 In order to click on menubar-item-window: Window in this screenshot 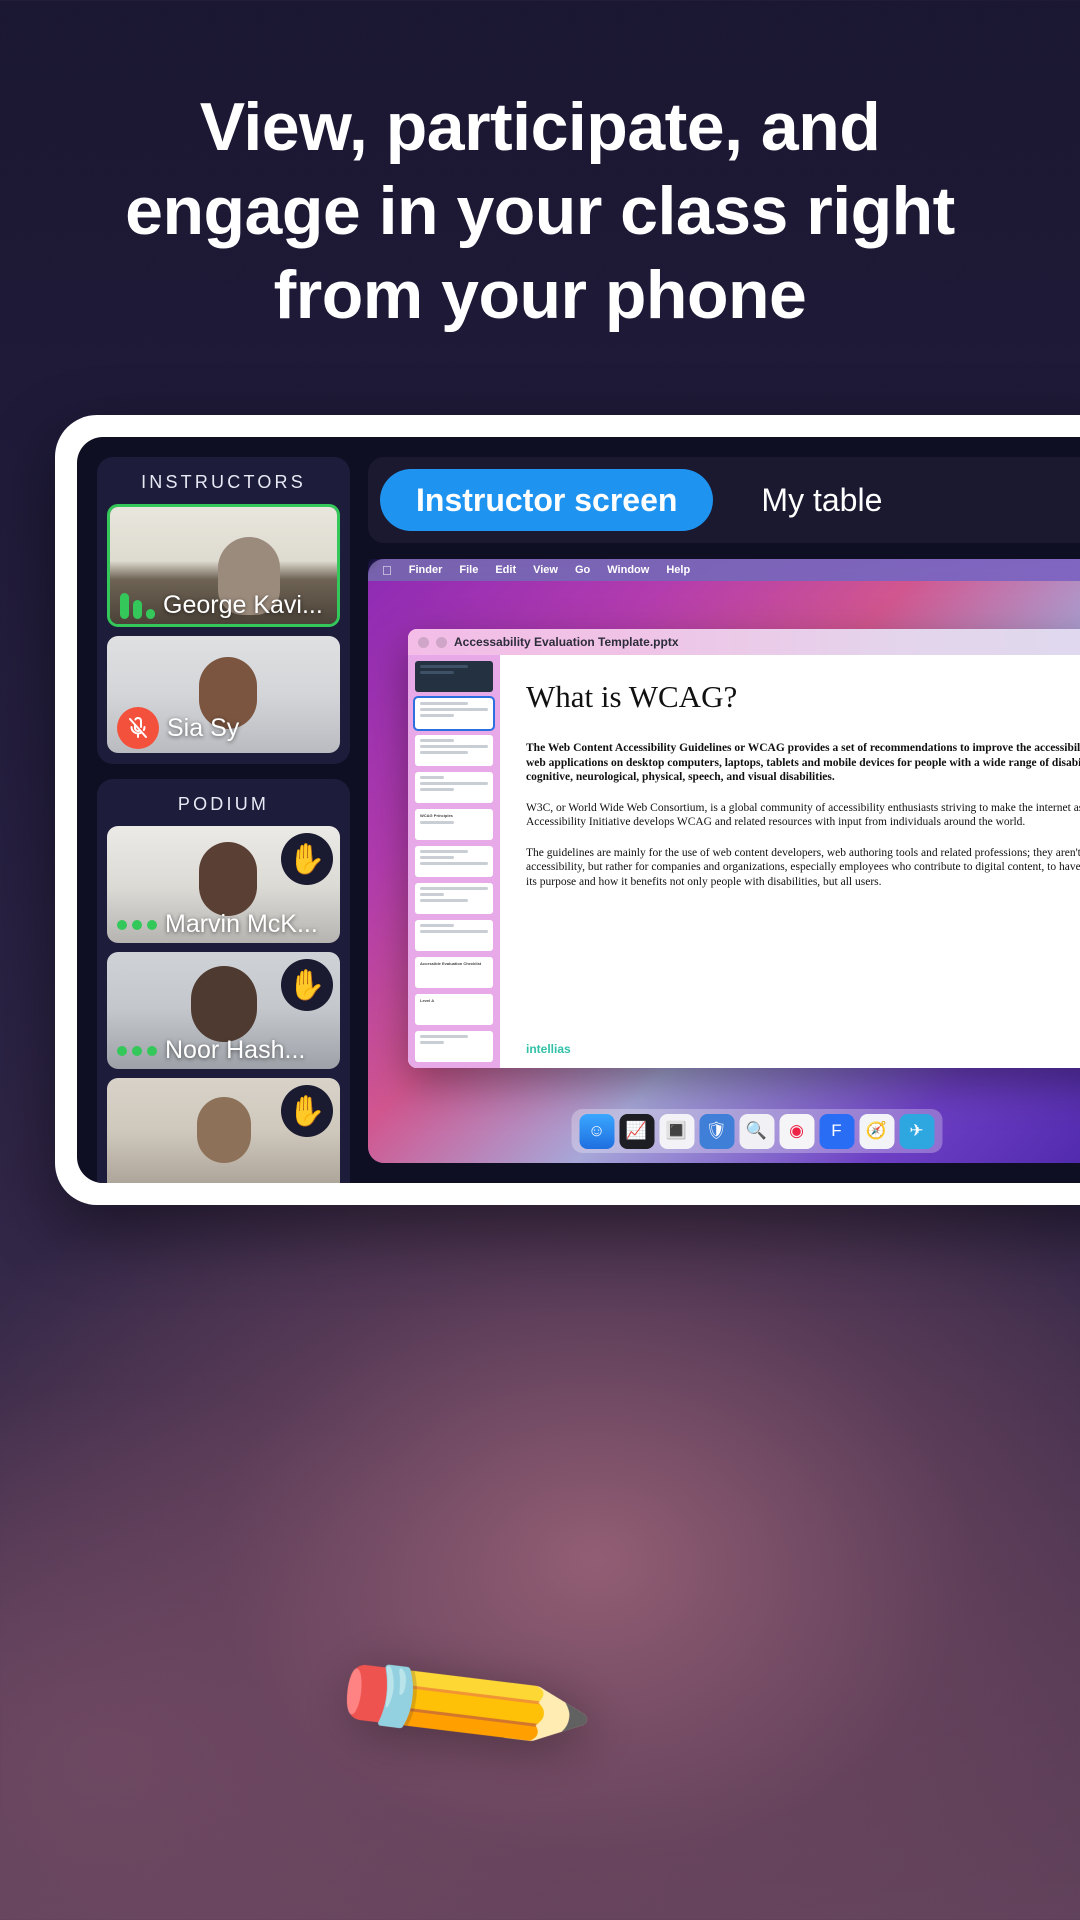, I will do `click(628, 570)`.